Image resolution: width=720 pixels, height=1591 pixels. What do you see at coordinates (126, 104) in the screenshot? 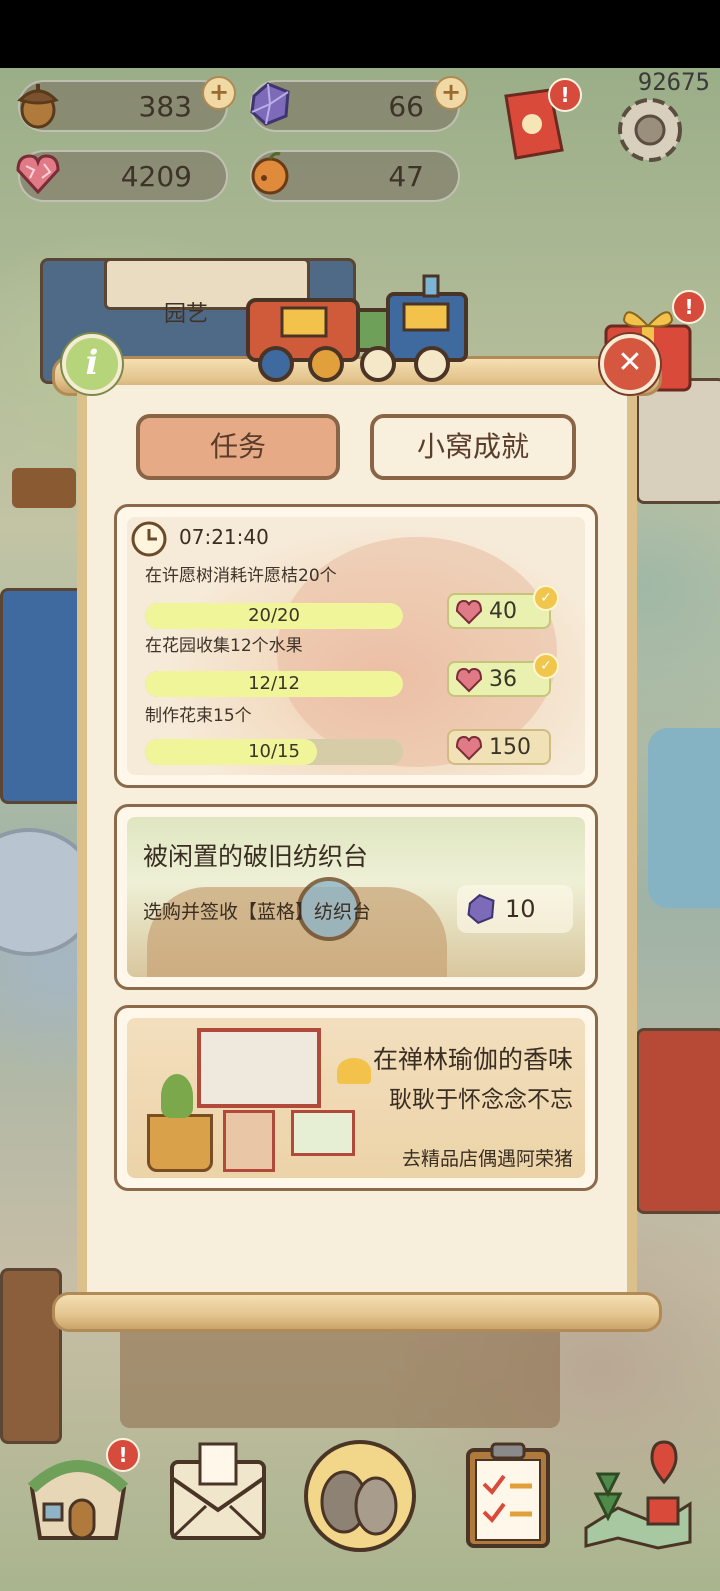
I see `acorn-counter: 383 +` at bounding box center [126, 104].